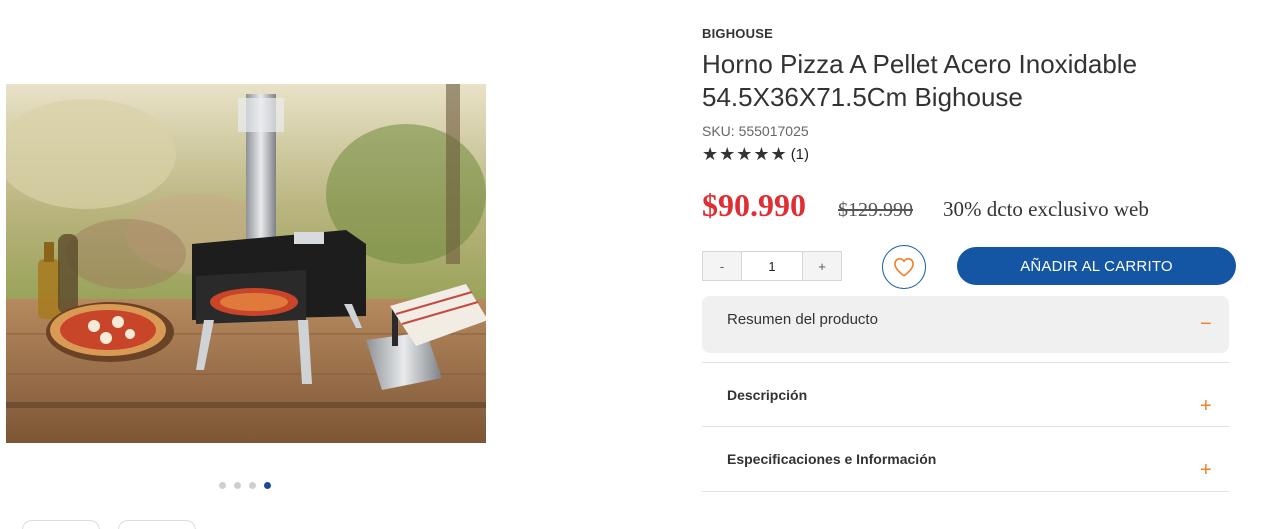  I want to click on add-to-cart-button: AÑADIR AL CARRITO, so click(1096, 266).